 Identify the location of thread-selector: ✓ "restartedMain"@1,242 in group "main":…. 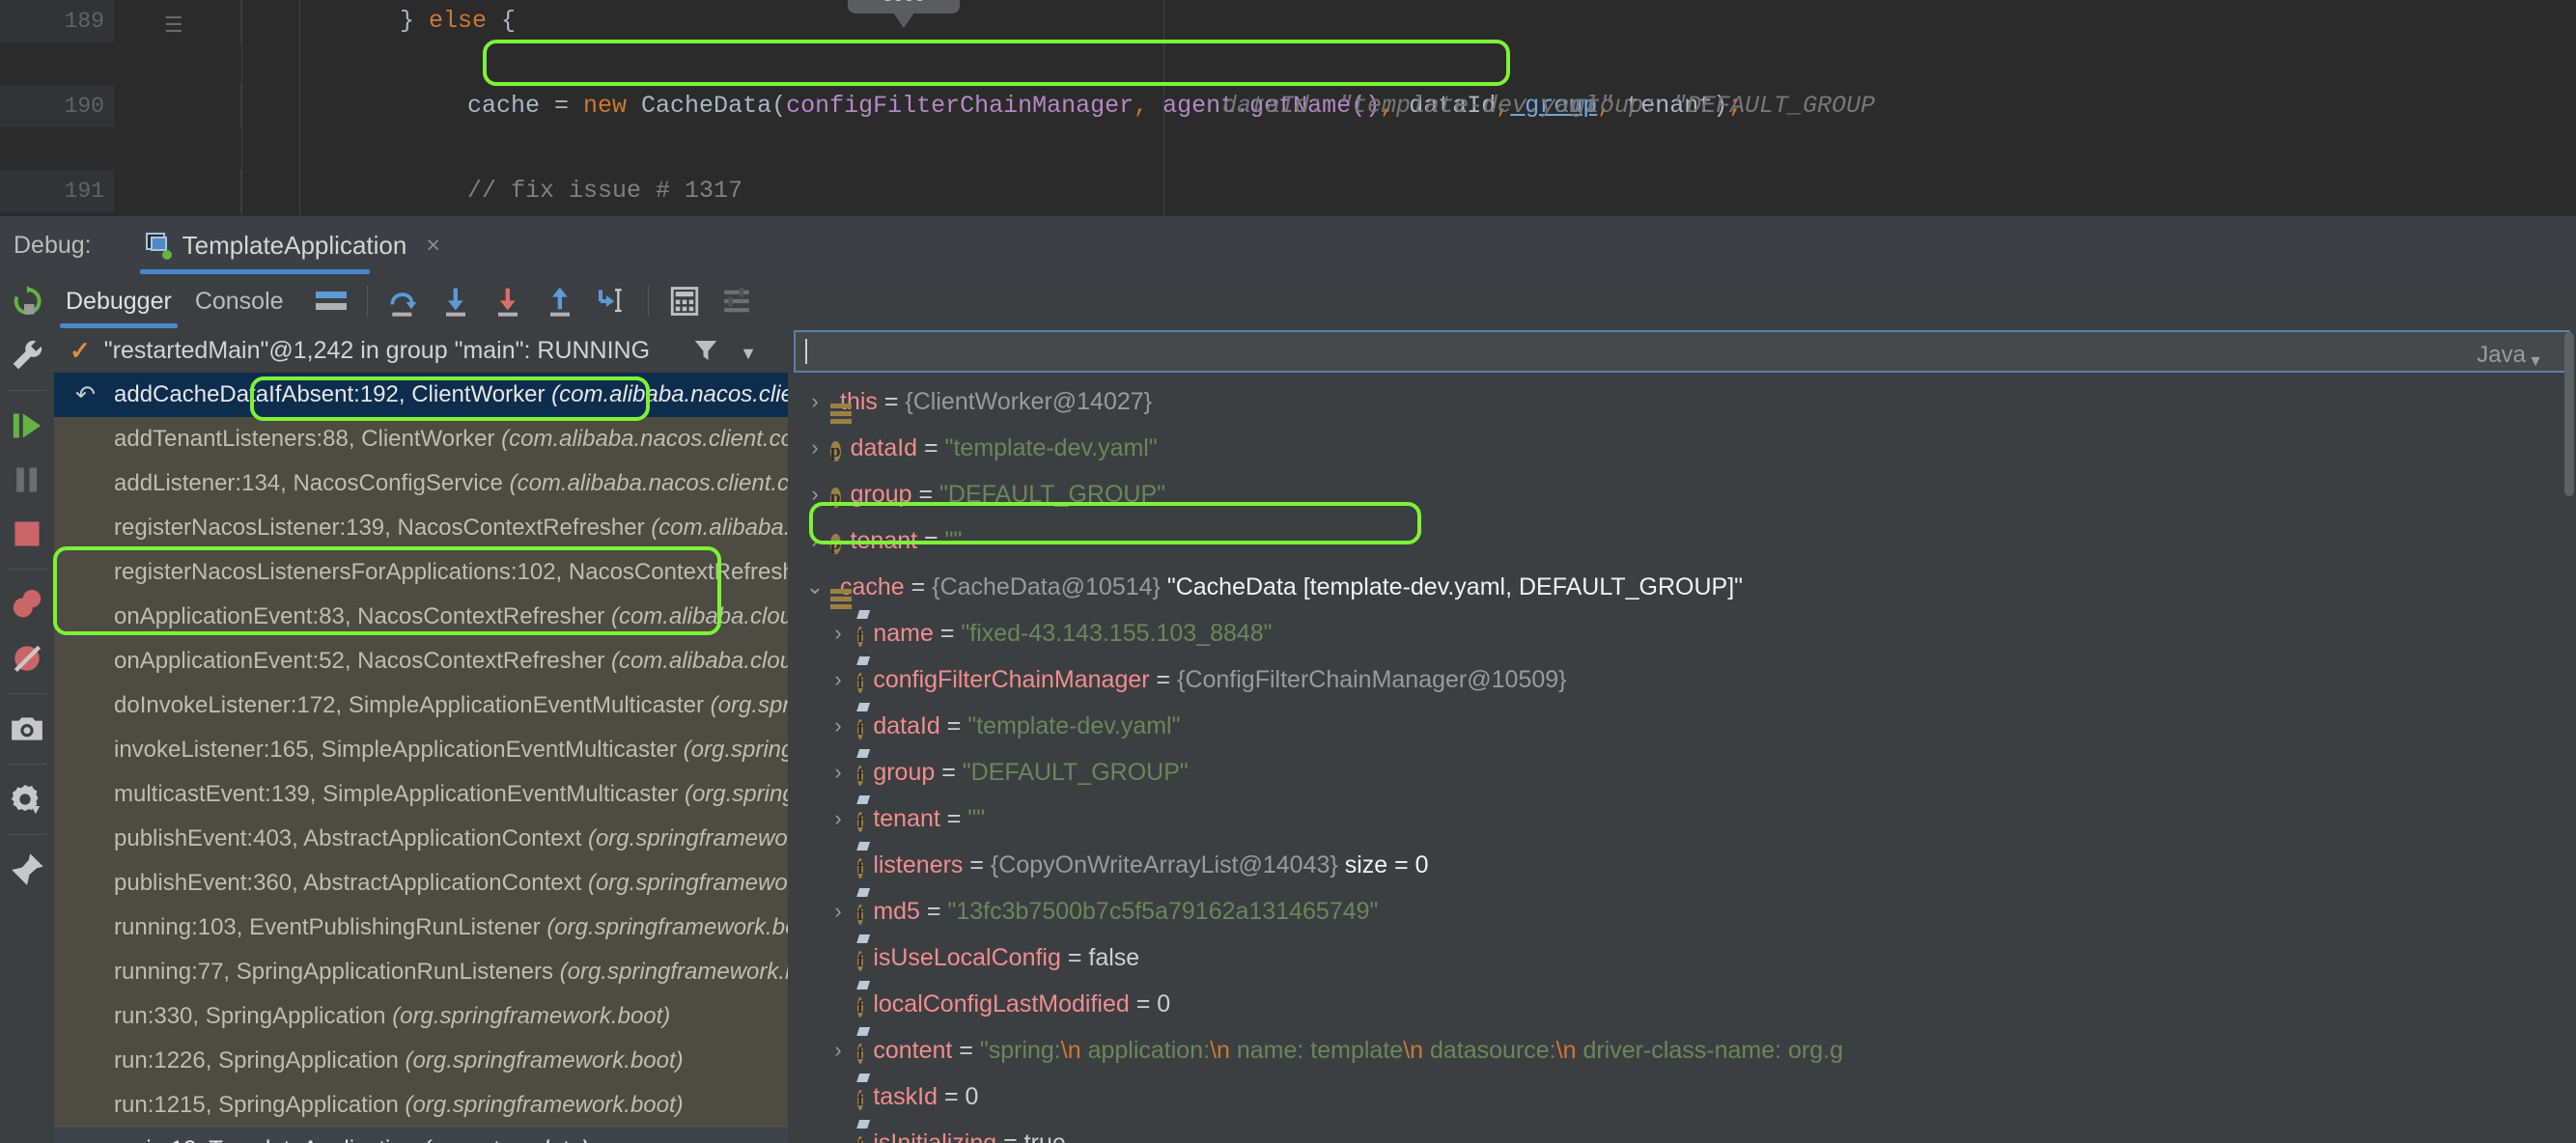
(421, 351).